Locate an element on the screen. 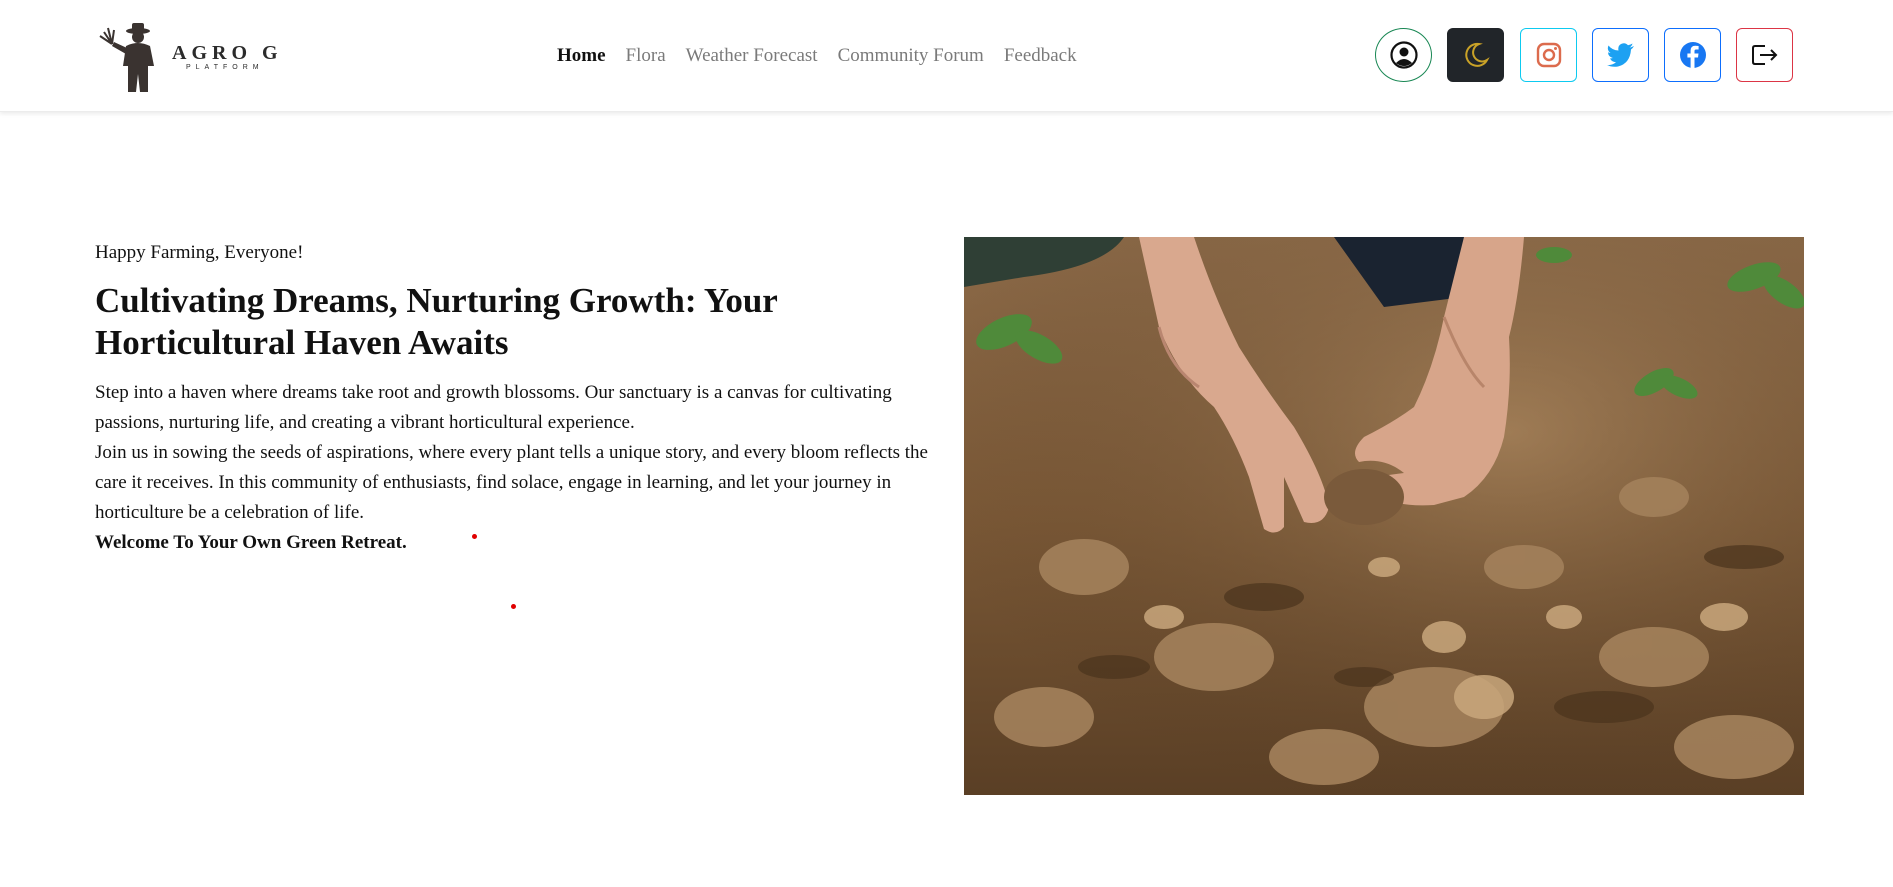 The height and width of the screenshot is (887, 1893). brand-tagline: PLATFORM is located at coordinates (225, 67).